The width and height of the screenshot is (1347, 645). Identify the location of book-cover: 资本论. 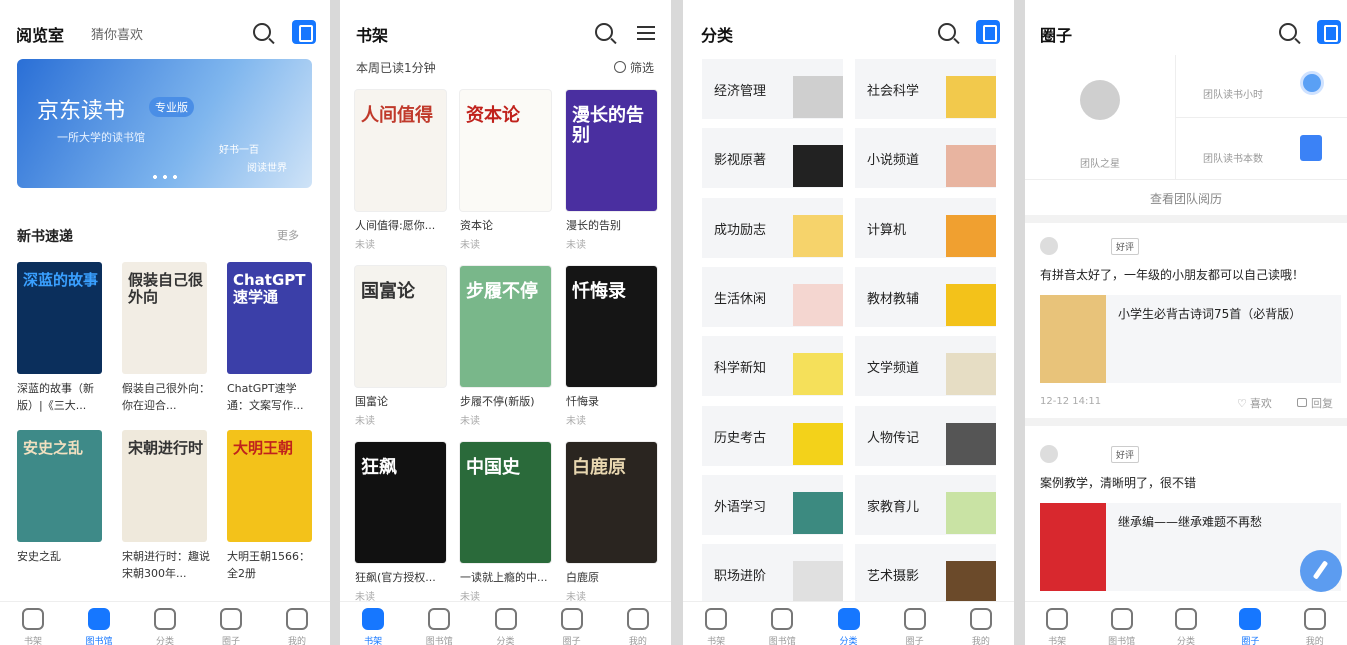
(505, 150).